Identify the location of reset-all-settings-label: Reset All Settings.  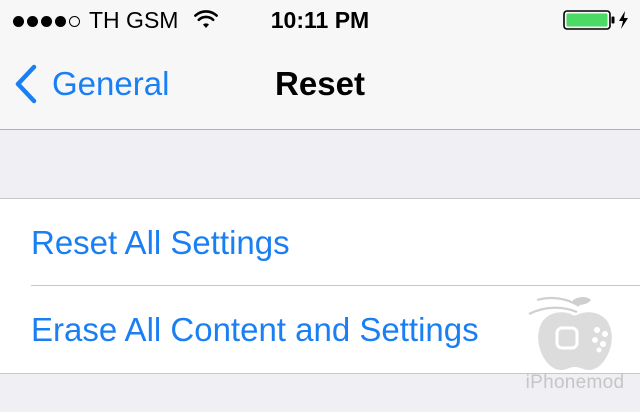
(160, 242).